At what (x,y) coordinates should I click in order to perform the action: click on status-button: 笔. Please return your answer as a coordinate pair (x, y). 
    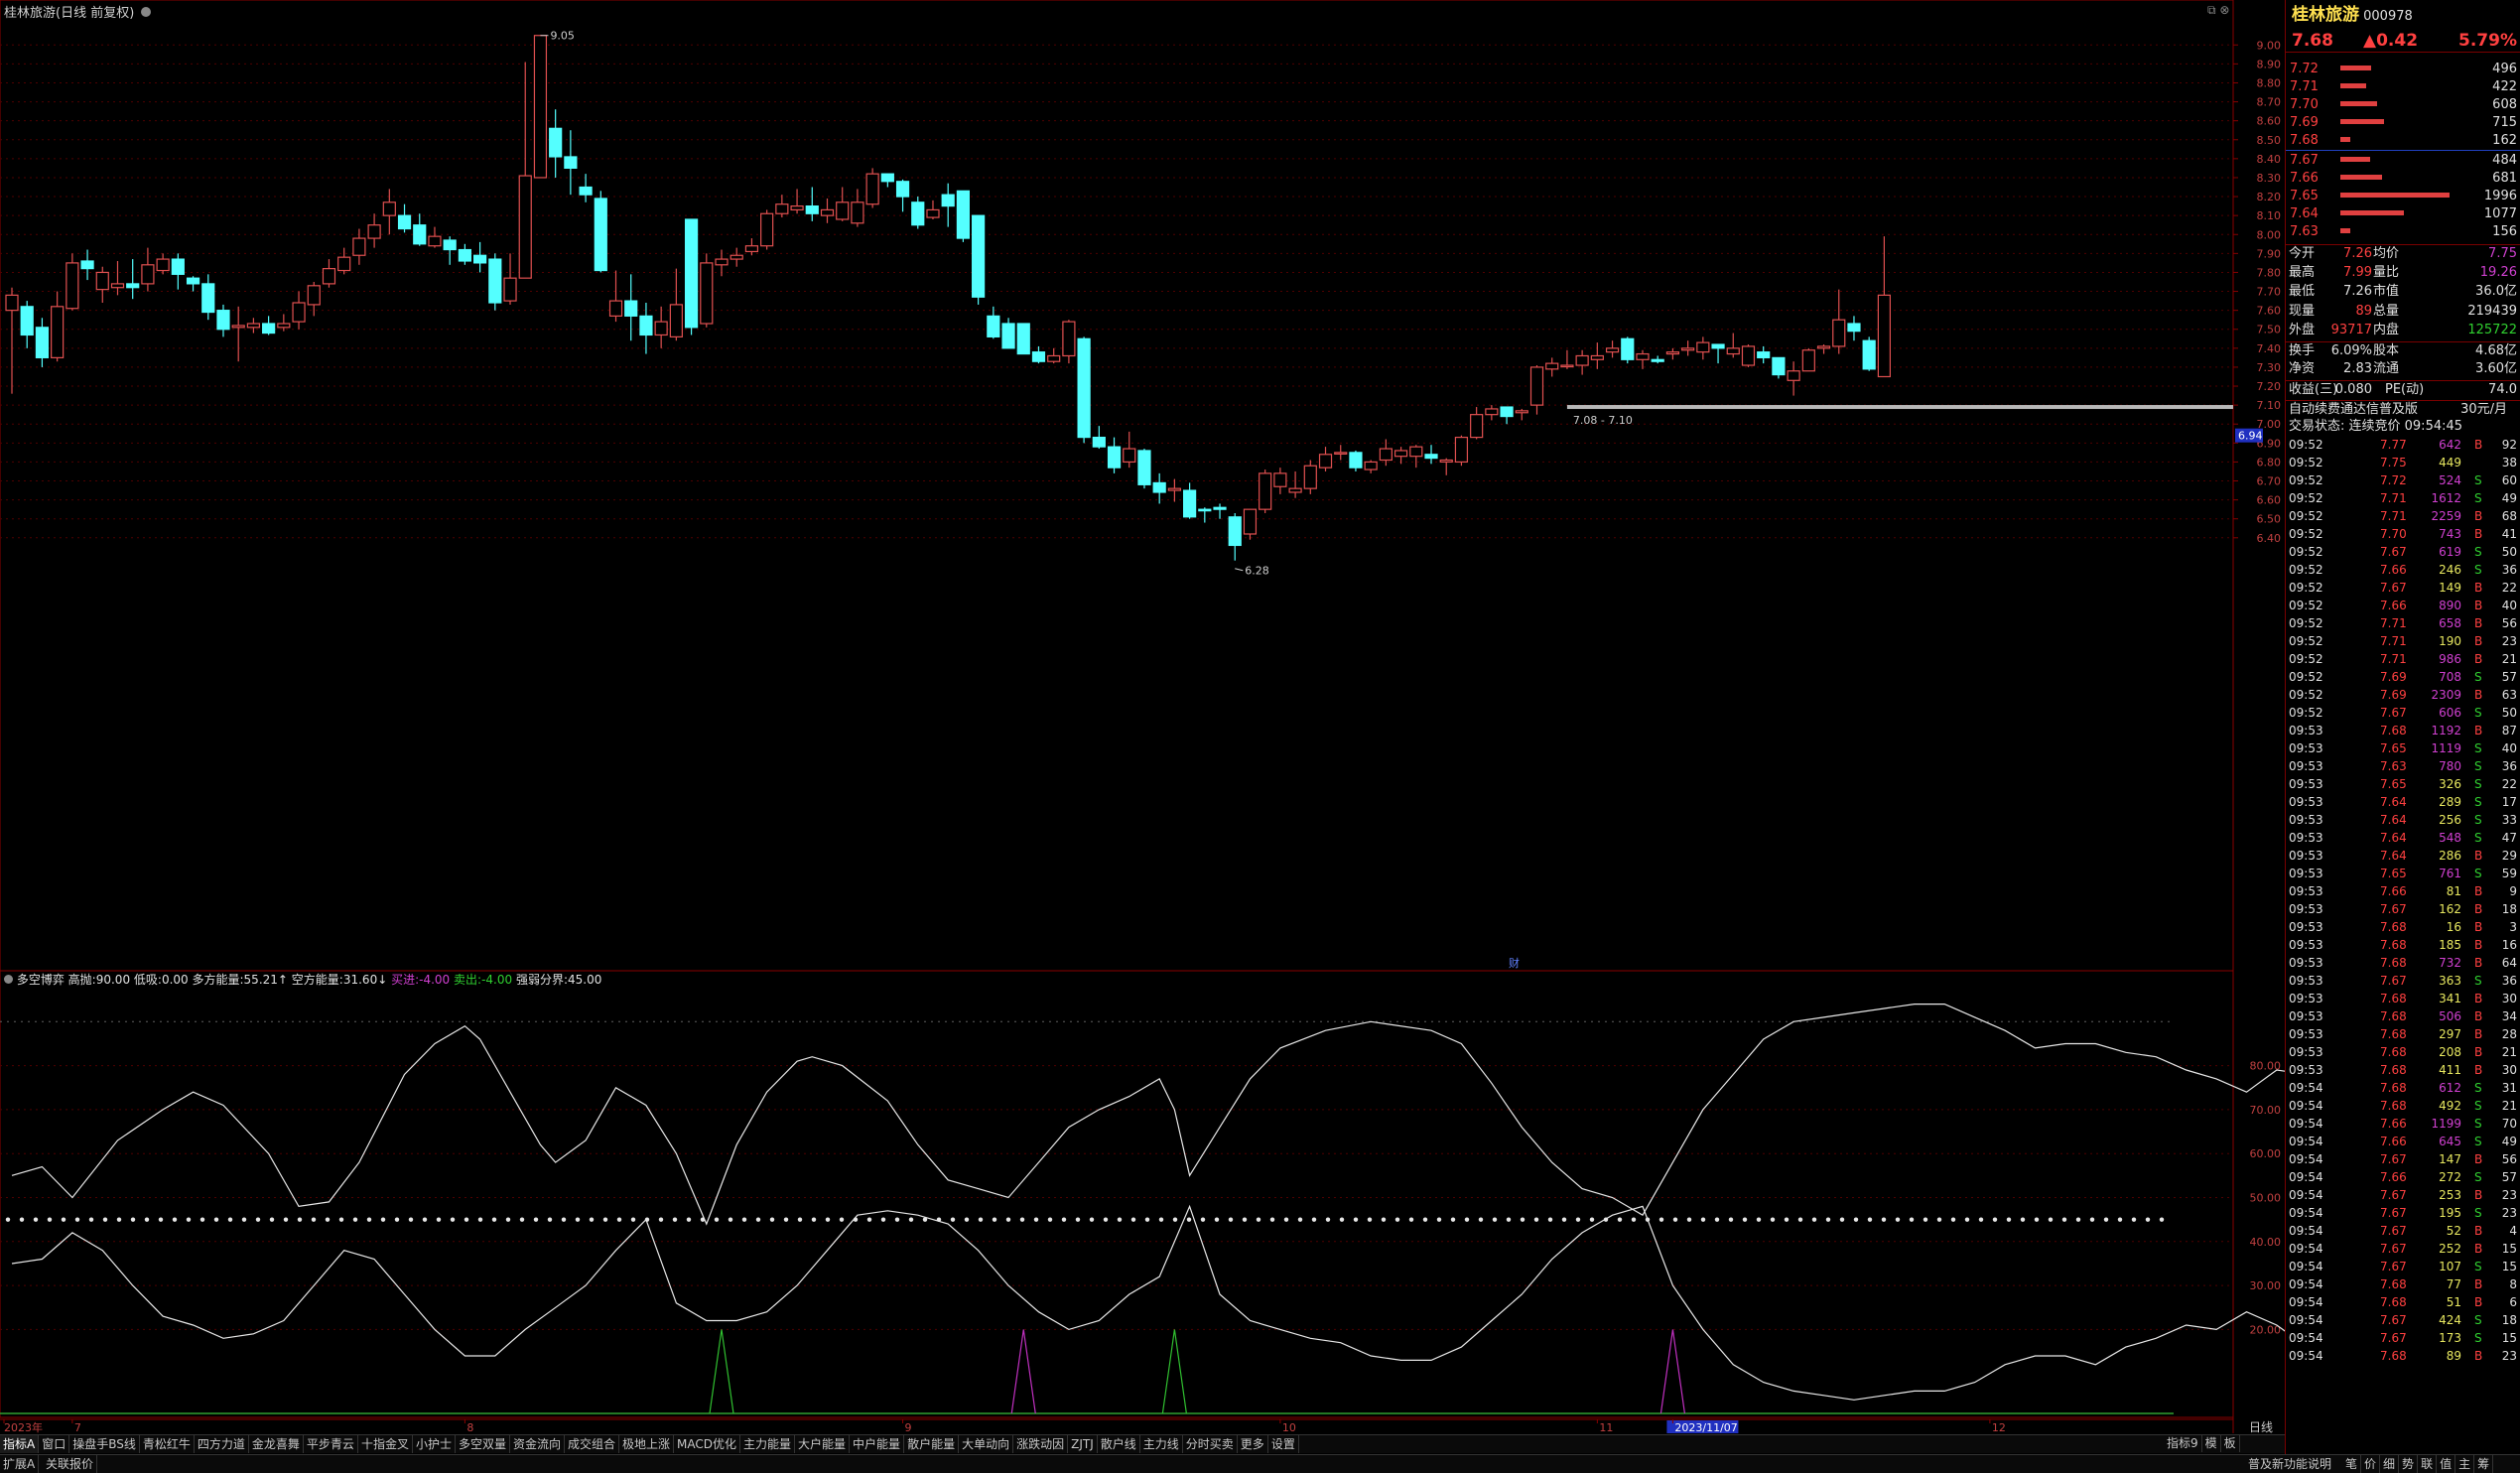
    Looking at the image, I should click on (2352, 1464).